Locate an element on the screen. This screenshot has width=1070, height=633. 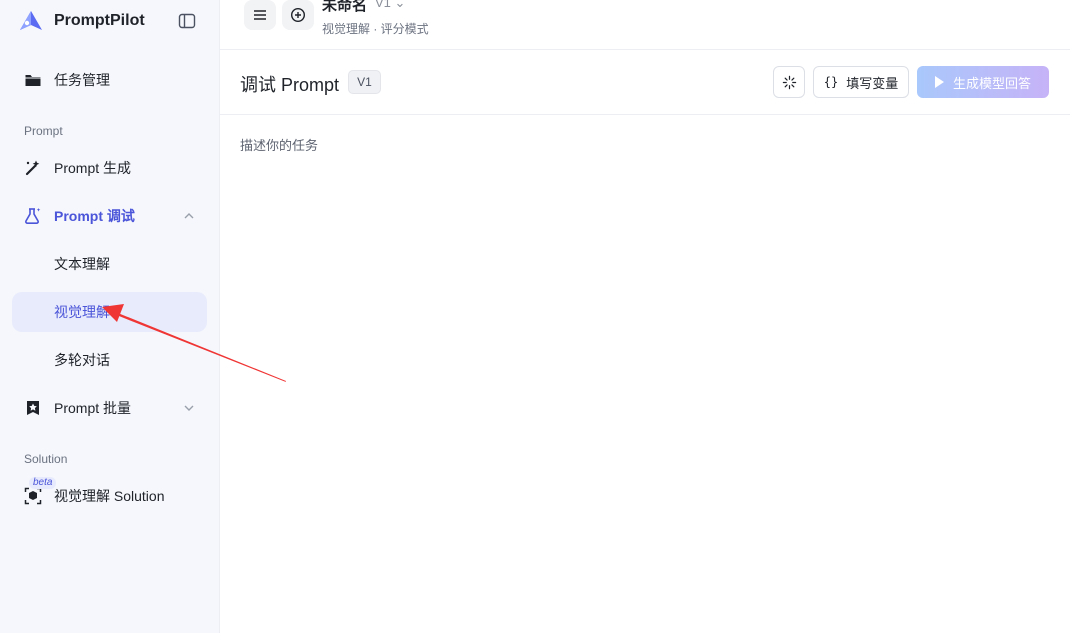
sidebar-item-task-management: 任务管理 is located at coordinates (109, 80).